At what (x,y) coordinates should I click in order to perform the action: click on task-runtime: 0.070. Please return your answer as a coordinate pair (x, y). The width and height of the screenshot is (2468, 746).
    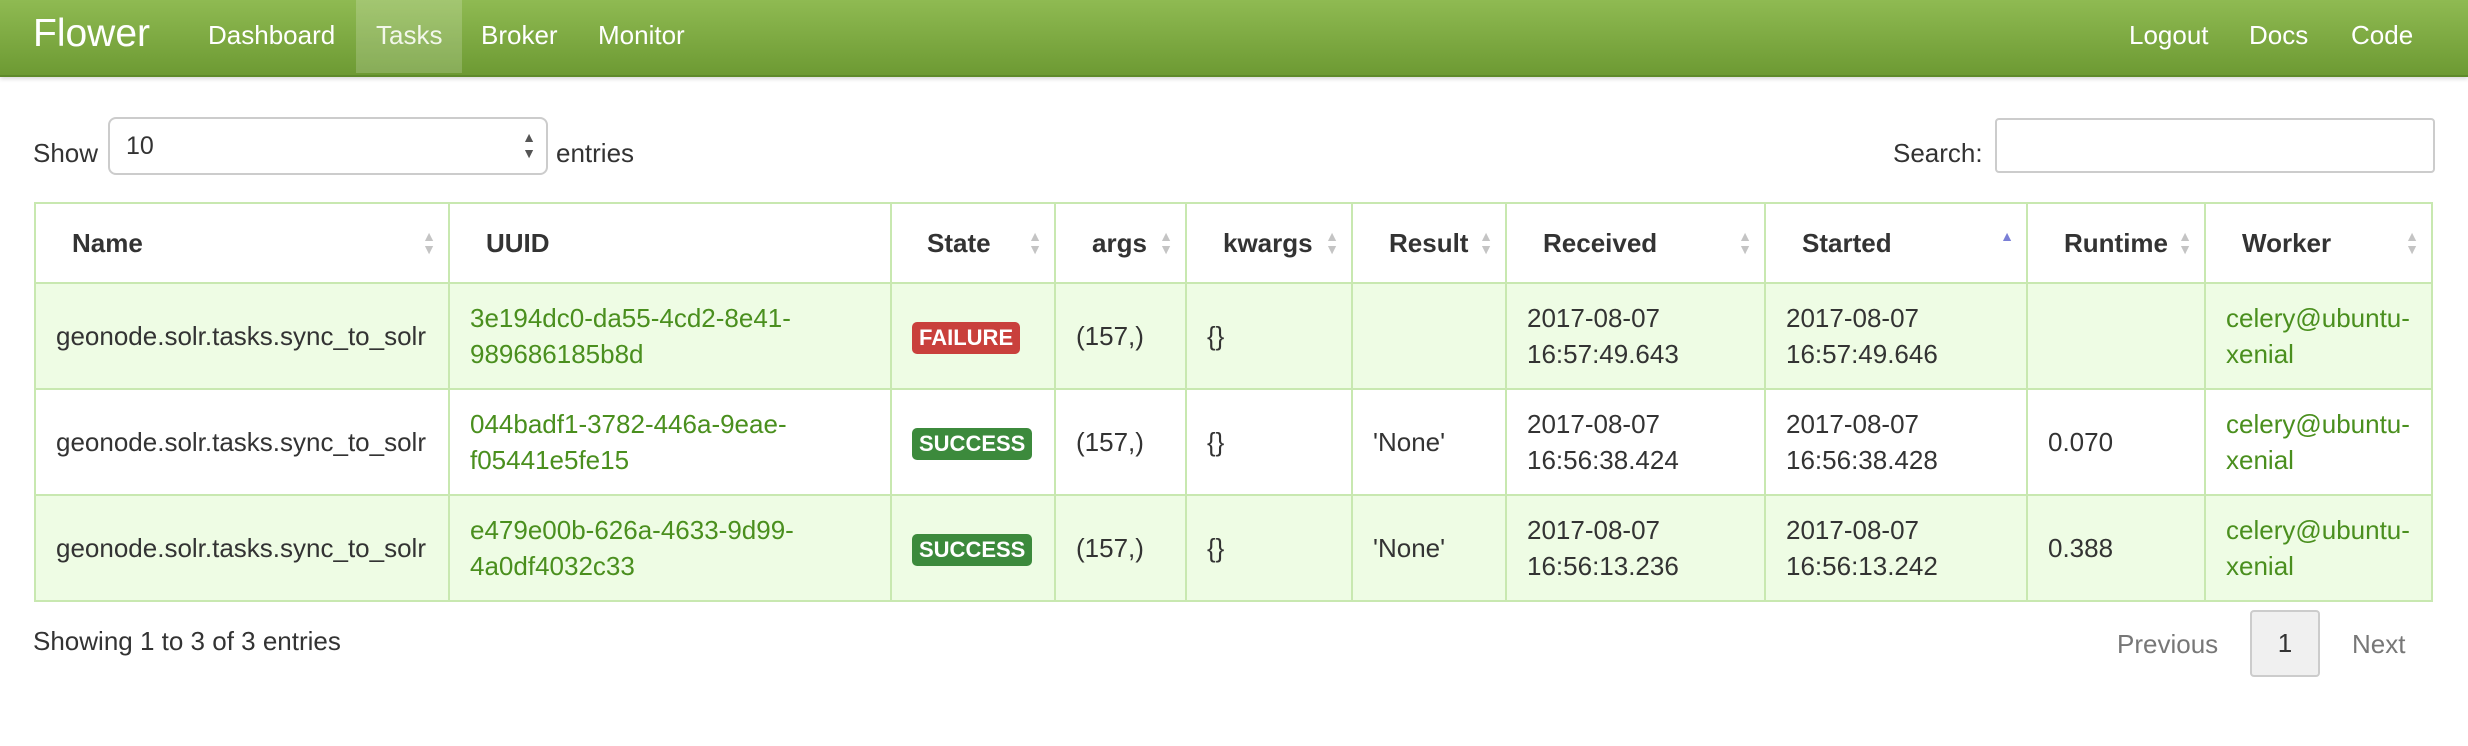
    Looking at the image, I should click on (2116, 442).